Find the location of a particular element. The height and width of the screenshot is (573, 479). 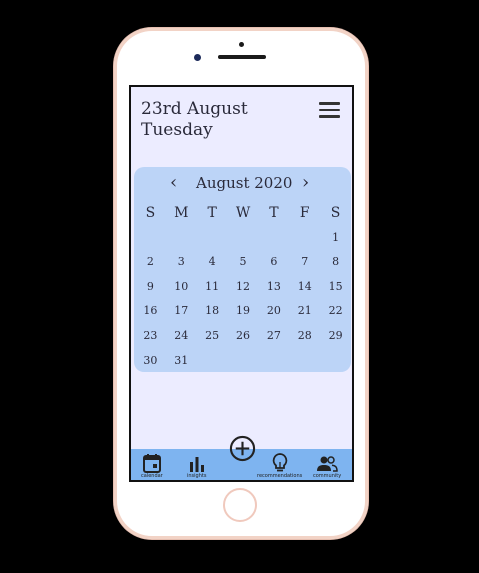

page-title: 23rd August Tuesday is located at coordinates (194, 120).